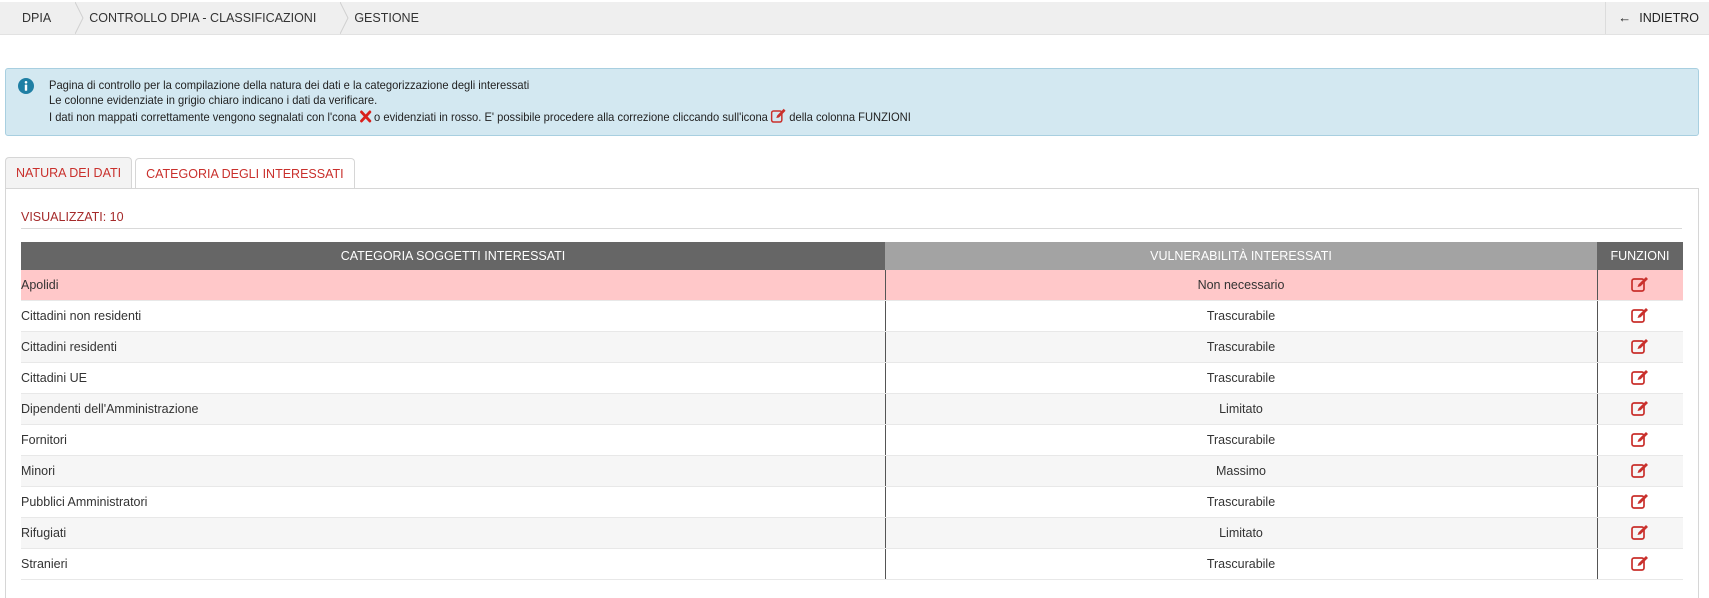 The height and width of the screenshot is (598, 1709). What do you see at coordinates (72, 217) in the screenshot?
I see `results-count: VISUALIZZATI: 10` at bounding box center [72, 217].